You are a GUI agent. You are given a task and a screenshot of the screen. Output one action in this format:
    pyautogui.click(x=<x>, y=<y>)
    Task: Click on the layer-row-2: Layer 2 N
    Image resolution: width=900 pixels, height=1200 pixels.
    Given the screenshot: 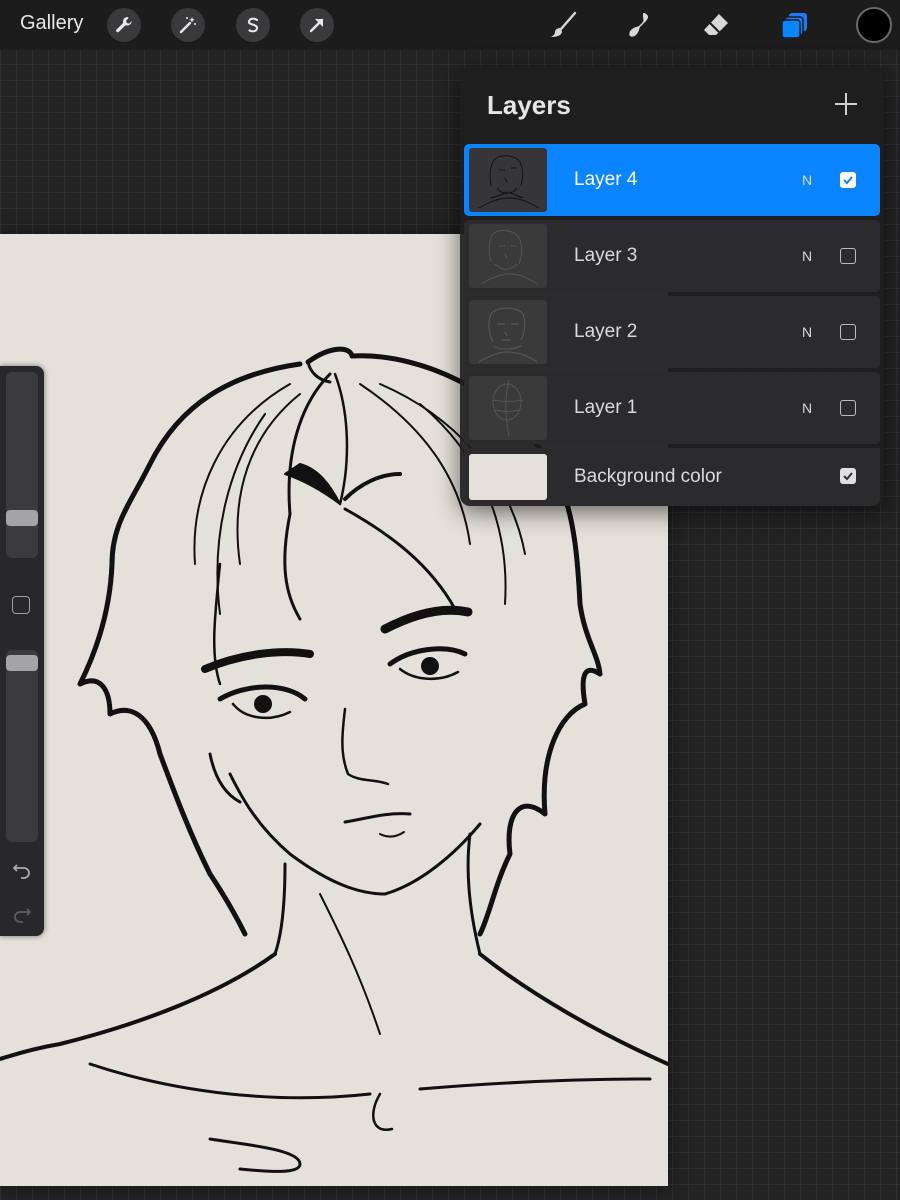 What is the action you would take?
    pyautogui.click(x=672, y=332)
    